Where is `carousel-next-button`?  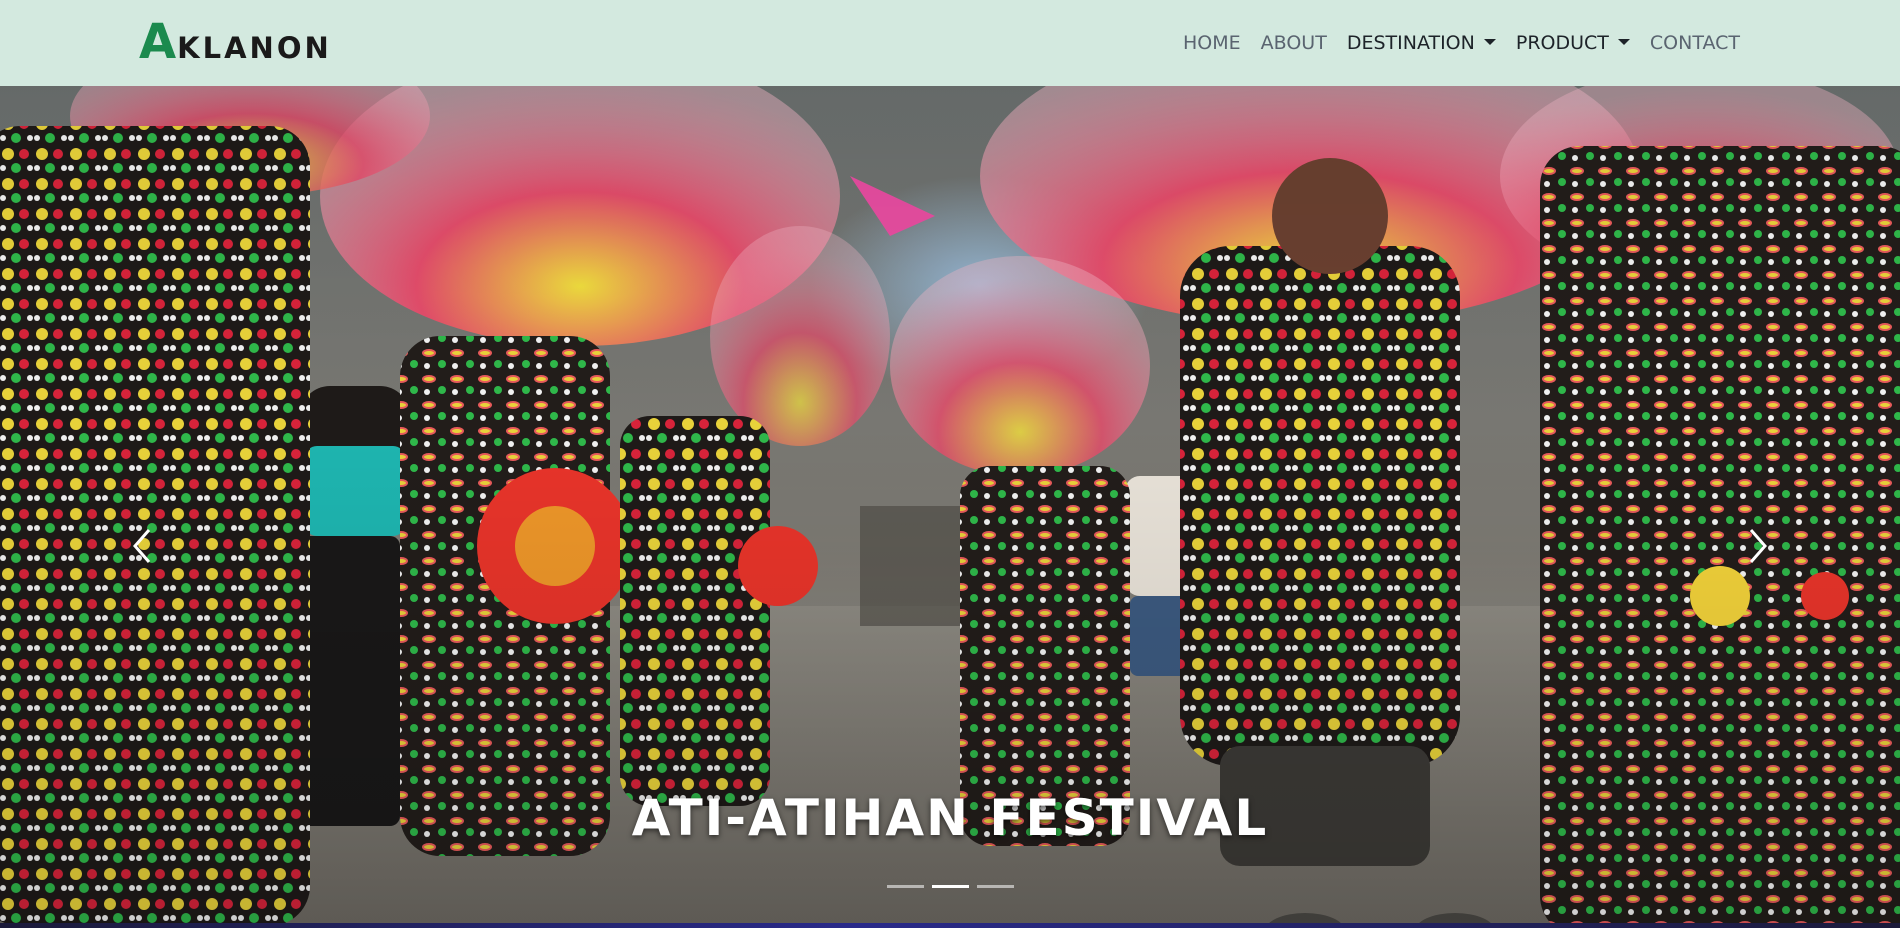
carousel-next-button is located at coordinates (1758, 546).